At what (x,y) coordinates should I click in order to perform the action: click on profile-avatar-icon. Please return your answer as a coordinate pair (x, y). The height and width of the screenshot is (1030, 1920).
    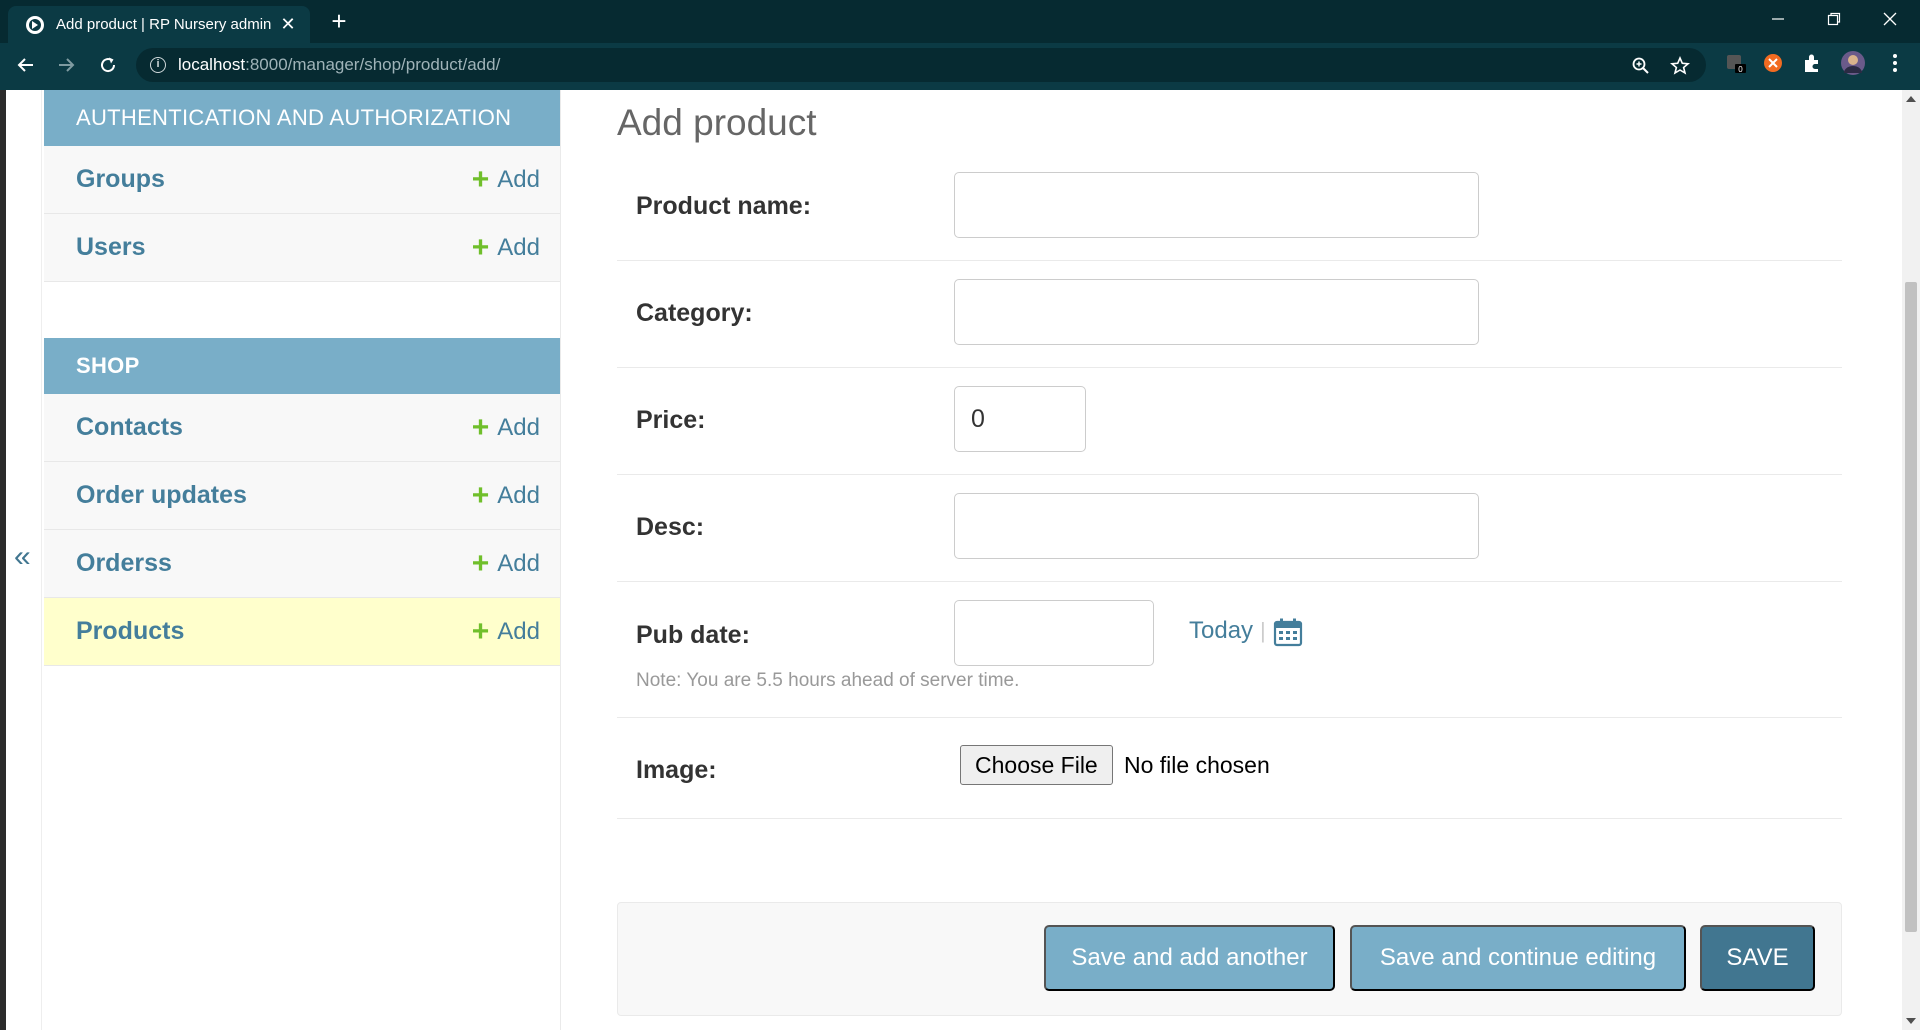
    Looking at the image, I should click on (1853, 63).